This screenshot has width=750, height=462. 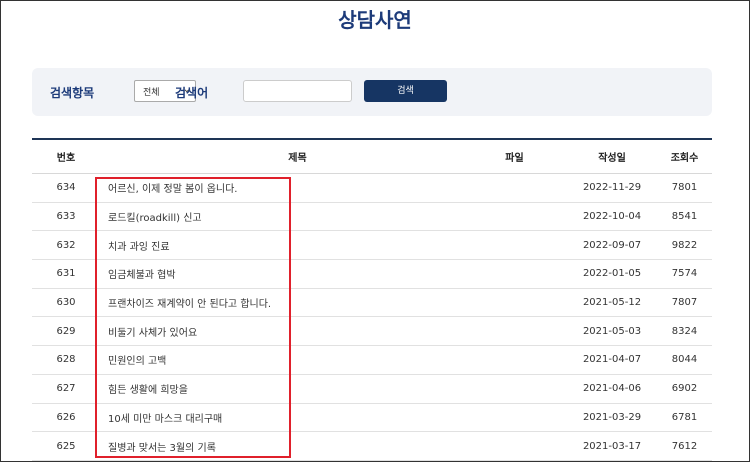 What do you see at coordinates (684, 389) in the screenshot?
I see `row-views: 6902` at bounding box center [684, 389].